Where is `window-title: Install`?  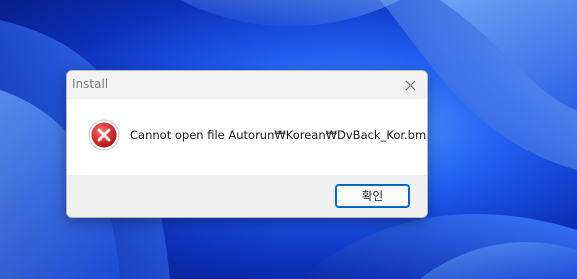 window-title: Install is located at coordinates (90, 84).